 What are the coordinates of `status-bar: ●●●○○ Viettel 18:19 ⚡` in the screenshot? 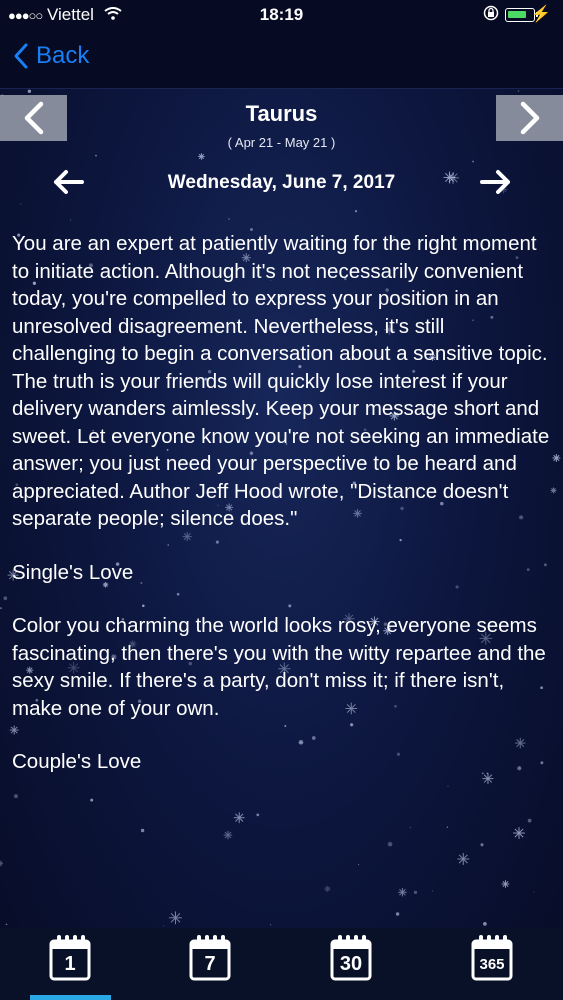 It's located at (281, 15).